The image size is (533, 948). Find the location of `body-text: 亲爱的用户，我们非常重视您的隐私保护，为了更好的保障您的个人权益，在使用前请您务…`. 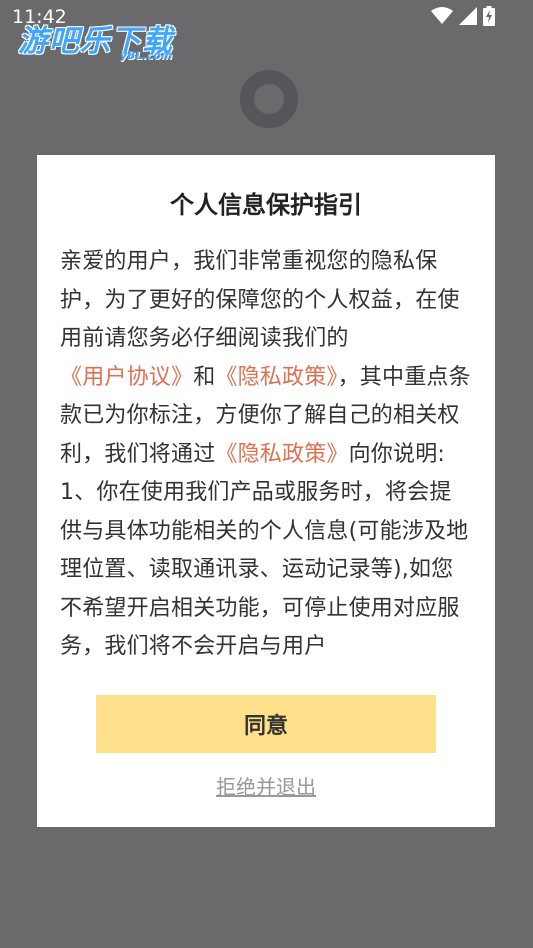

body-text: 亲爱的用户，我们非常重视您的隐私保护，为了更好的保障您的个人权益，在使用前请您务… is located at coordinates (260, 300).